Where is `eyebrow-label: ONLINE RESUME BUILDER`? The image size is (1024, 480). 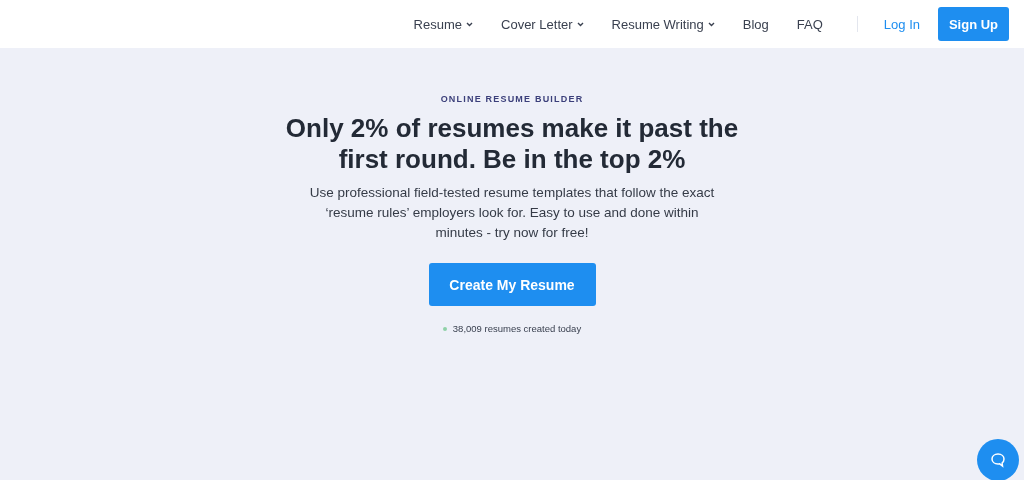
eyebrow-label: ONLINE RESUME BUILDER is located at coordinates (512, 99).